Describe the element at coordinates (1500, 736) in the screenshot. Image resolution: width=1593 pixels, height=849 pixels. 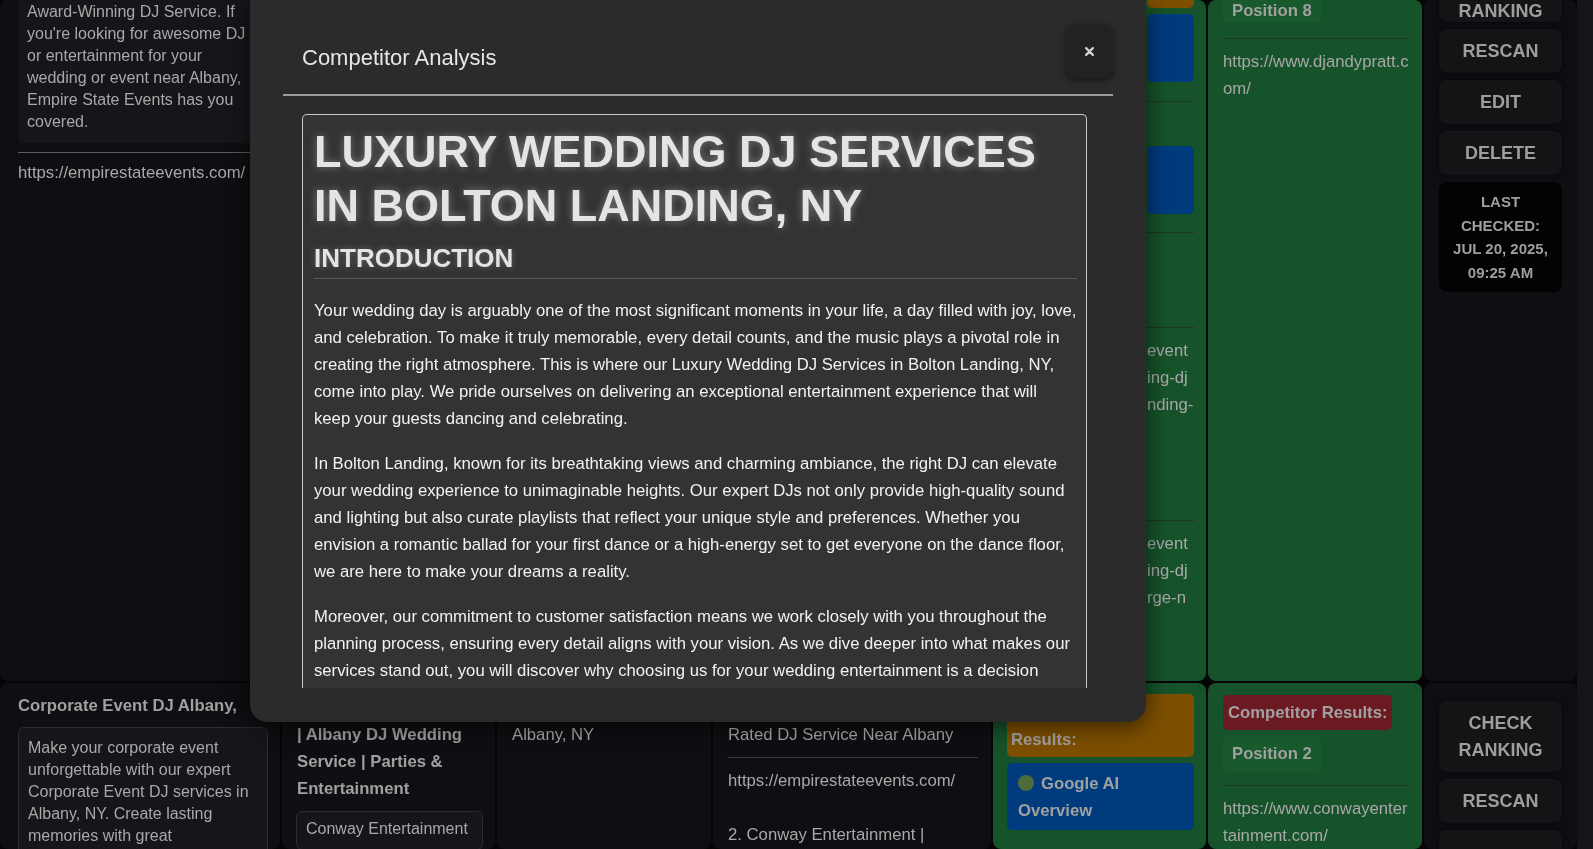
I see `action-button: CHECK RANKING` at that location.